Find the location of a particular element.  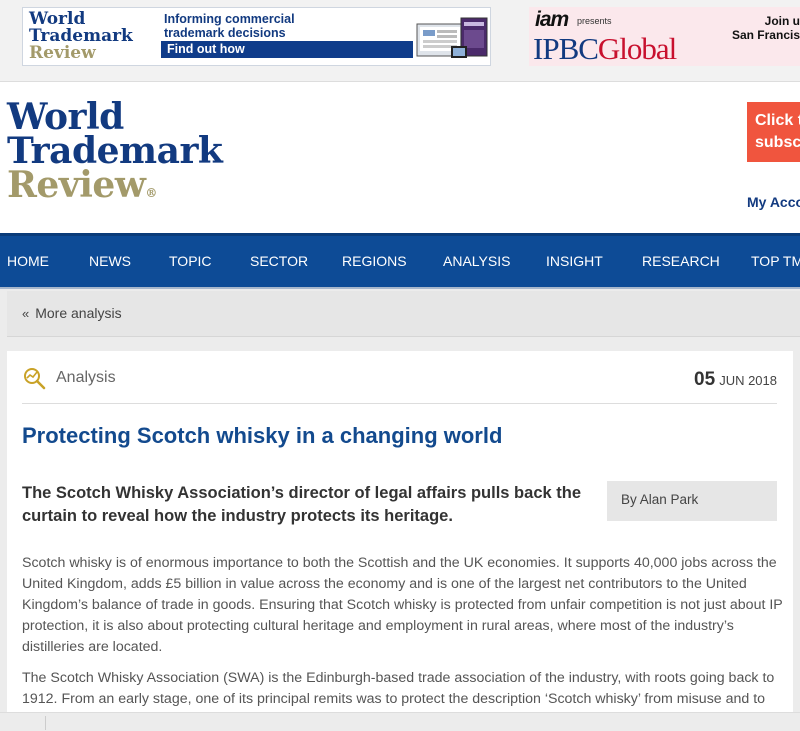

site-logo: World Trademark Review® is located at coordinates (115, 154).